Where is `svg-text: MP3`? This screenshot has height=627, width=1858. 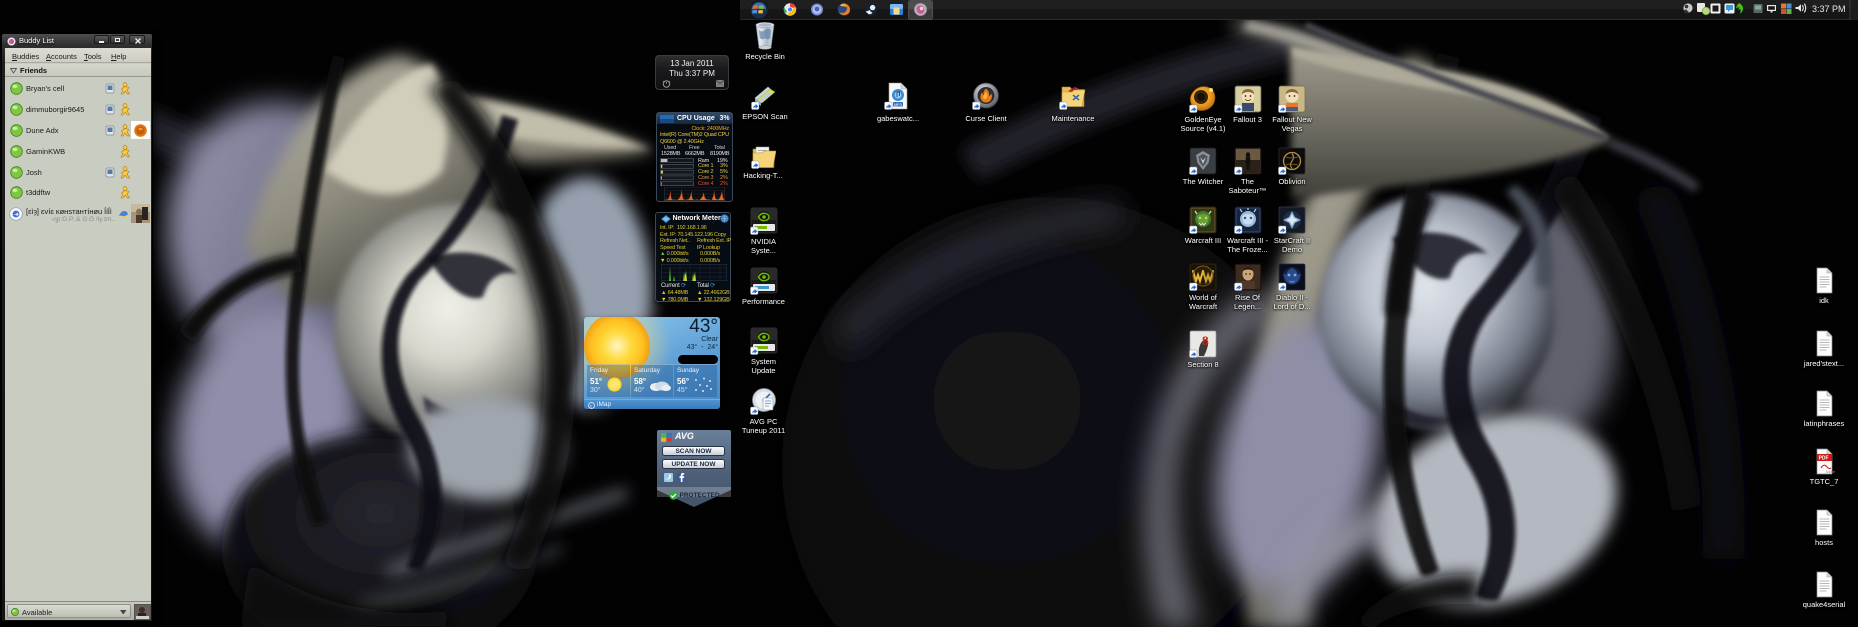 svg-text: MP3 is located at coordinates (898, 105).